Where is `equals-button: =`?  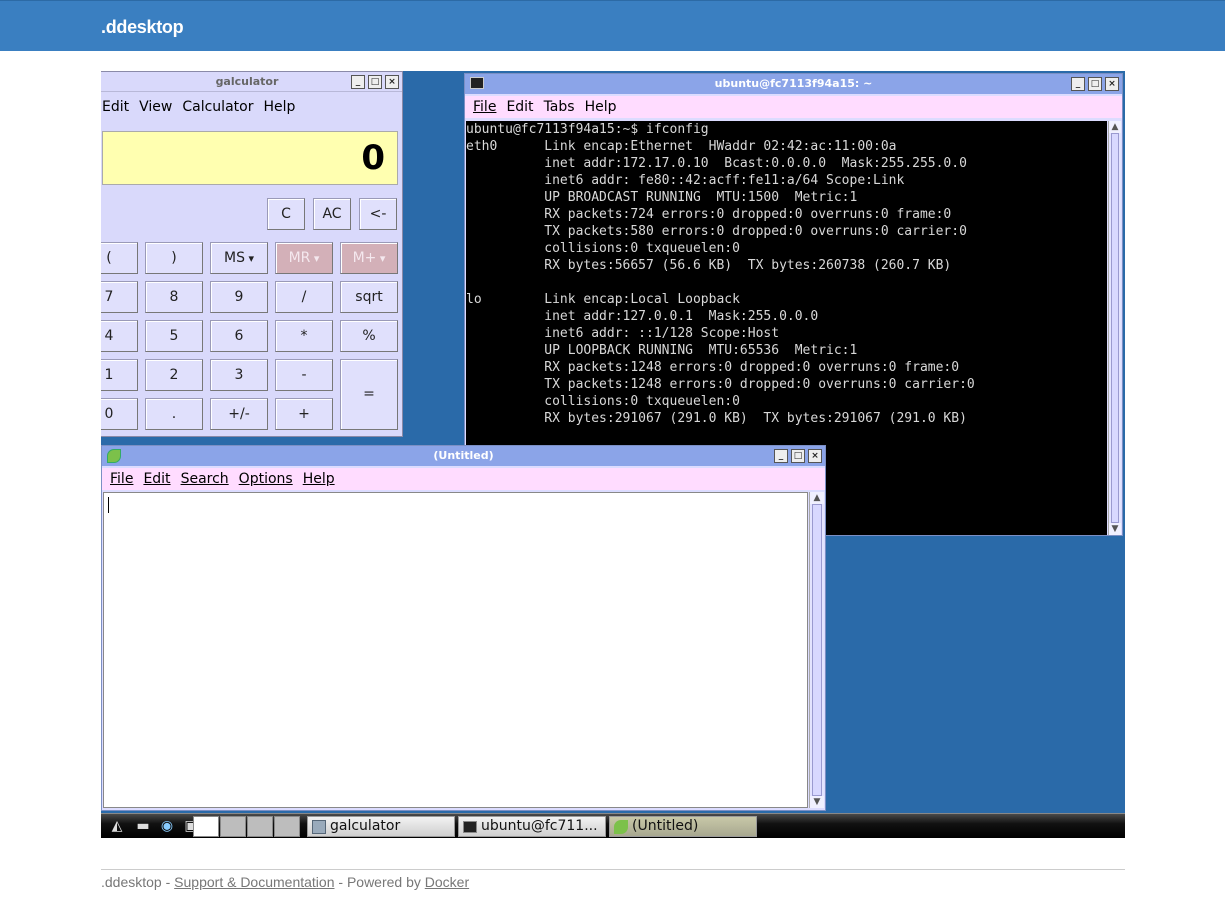 equals-button: = is located at coordinates (369, 394).